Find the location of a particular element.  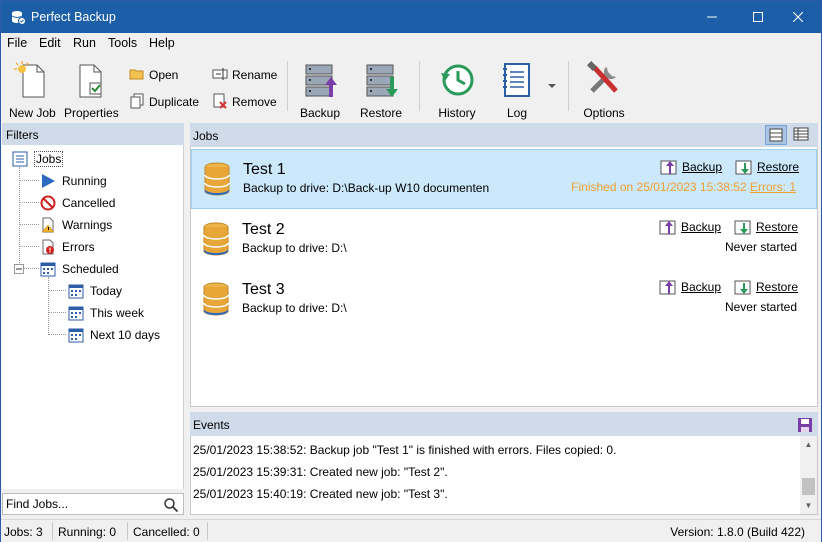

scroll-thumb is located at coordinates (808, 486).